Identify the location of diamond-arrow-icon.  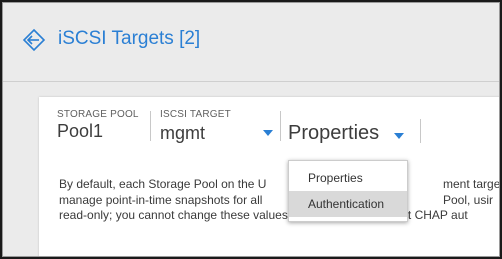
(34, 40).